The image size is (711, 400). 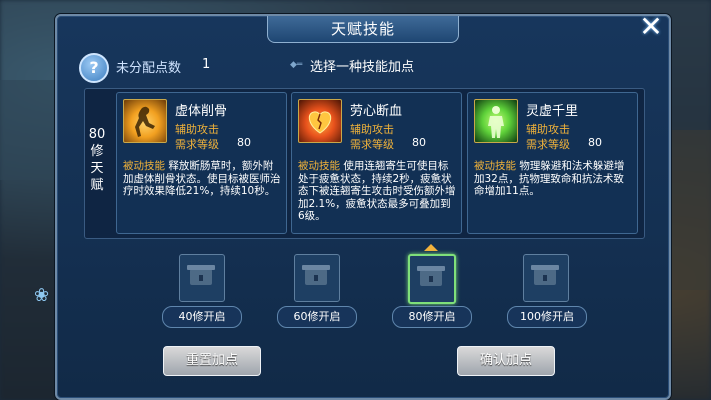 I want to click on broken-heart-icon, so click(x=320, y=121).